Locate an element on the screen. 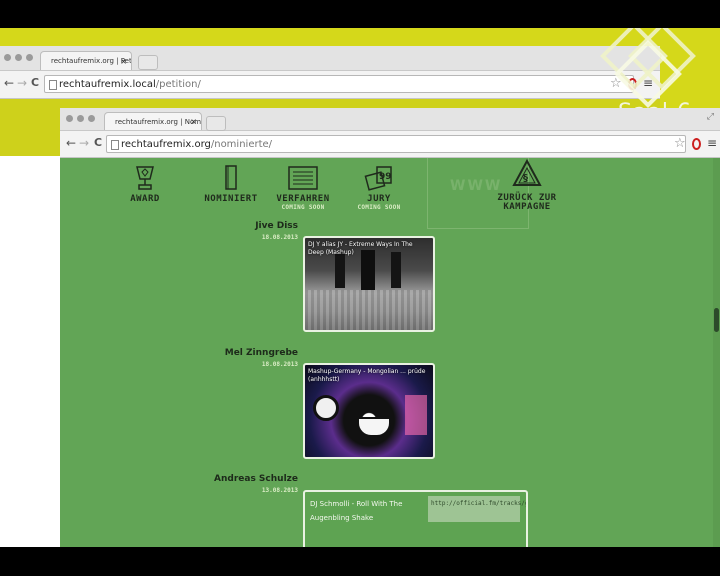 This screenshot has height=576, width=720. front-tab: rechtaufremix.org | Nominierte × is located at coordinates (153, 121).